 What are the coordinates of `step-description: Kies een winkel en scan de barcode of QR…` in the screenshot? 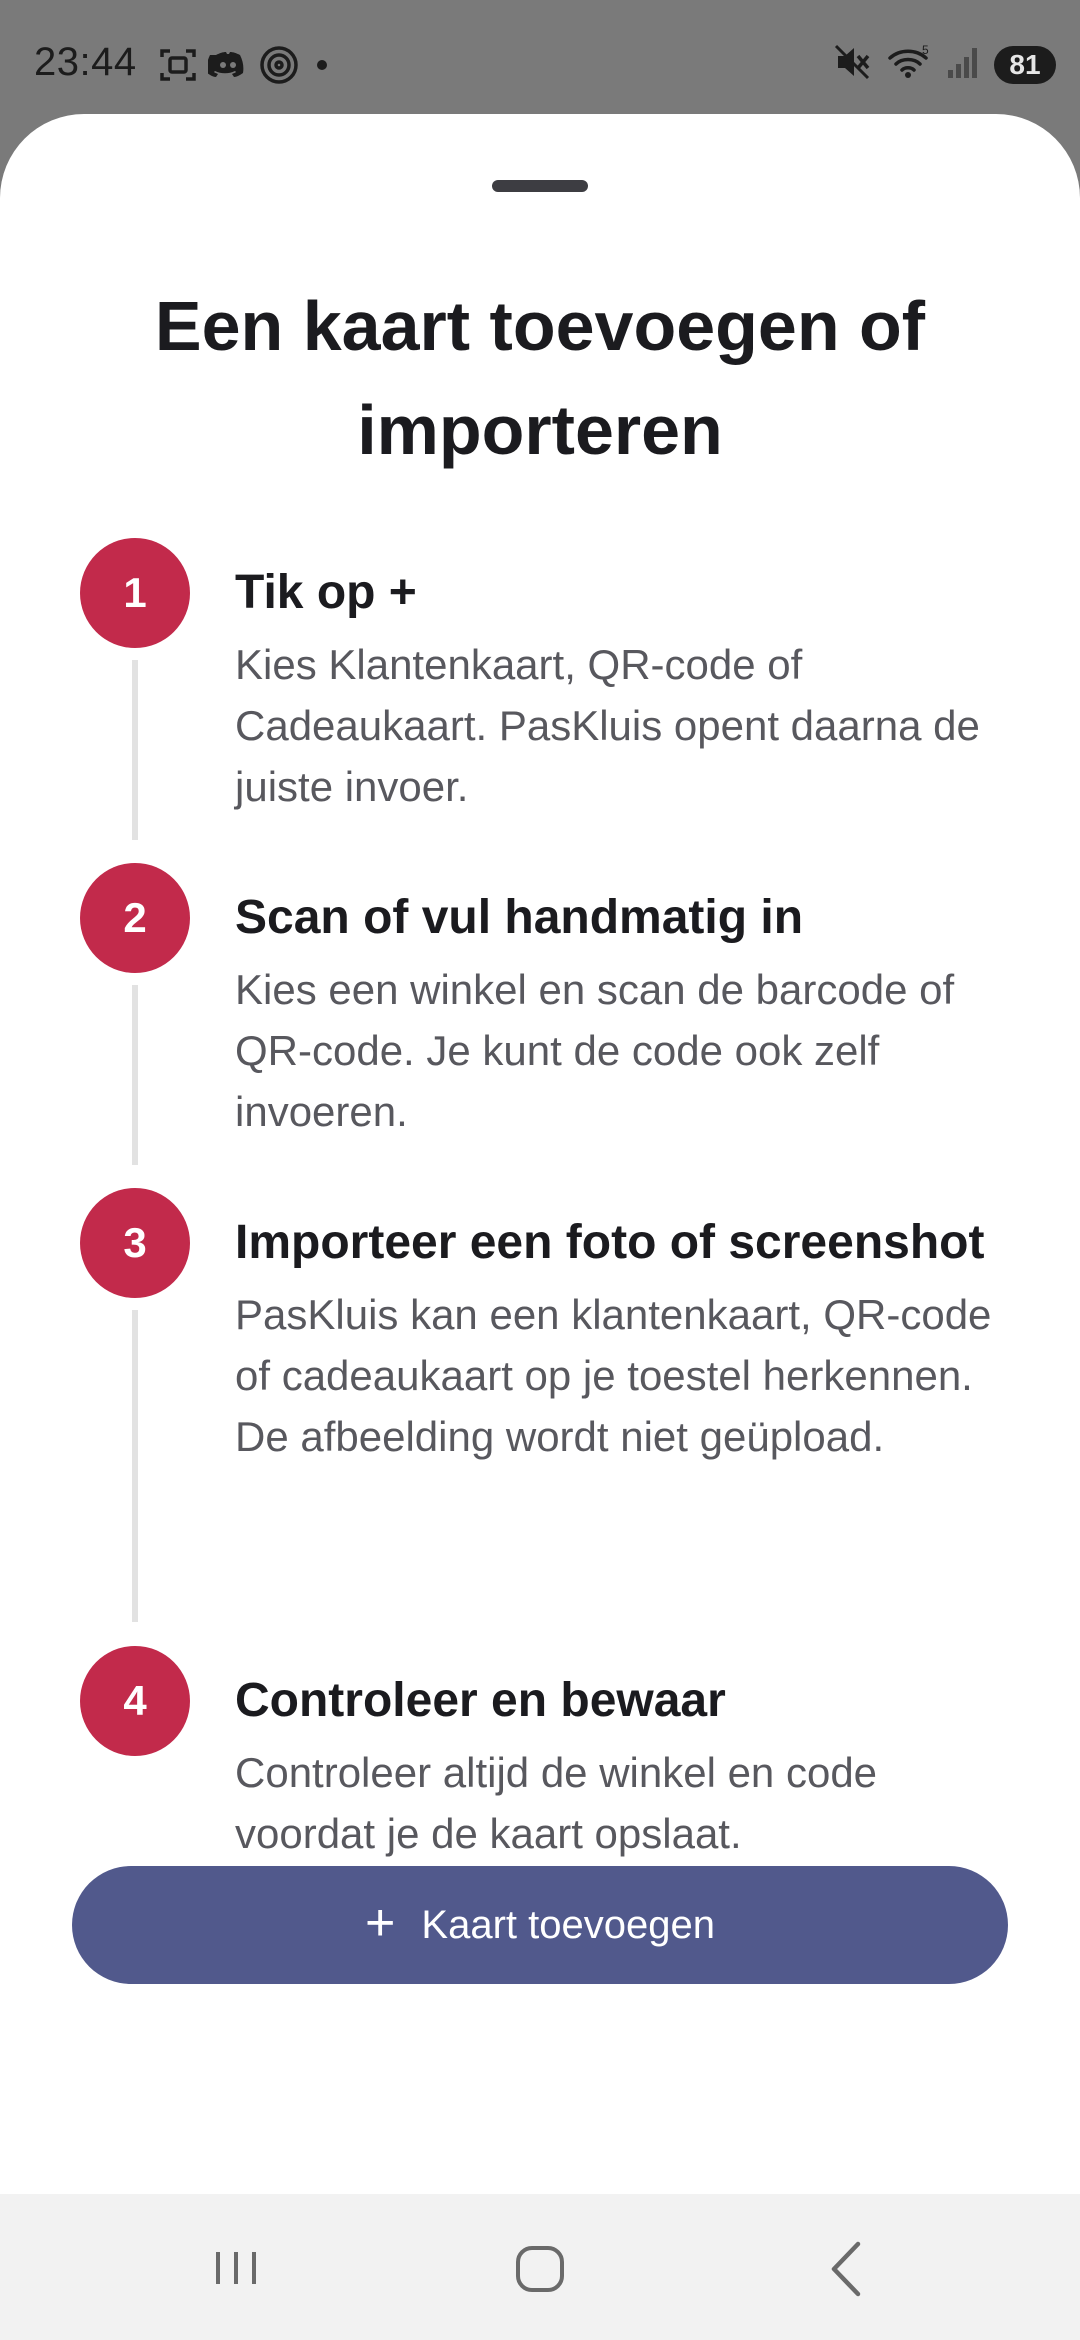 It's located at (595, 1050).